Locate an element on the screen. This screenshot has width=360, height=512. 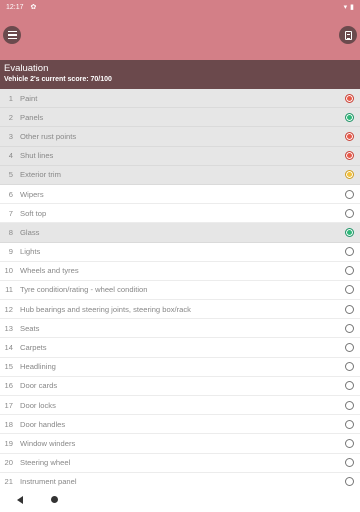
item-number: 20 is located at coordinates (8, 463).